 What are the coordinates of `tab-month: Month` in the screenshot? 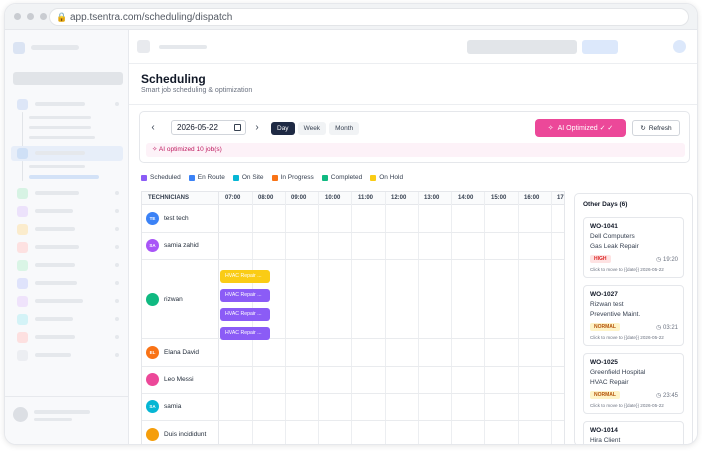 It's located at (344, 128).